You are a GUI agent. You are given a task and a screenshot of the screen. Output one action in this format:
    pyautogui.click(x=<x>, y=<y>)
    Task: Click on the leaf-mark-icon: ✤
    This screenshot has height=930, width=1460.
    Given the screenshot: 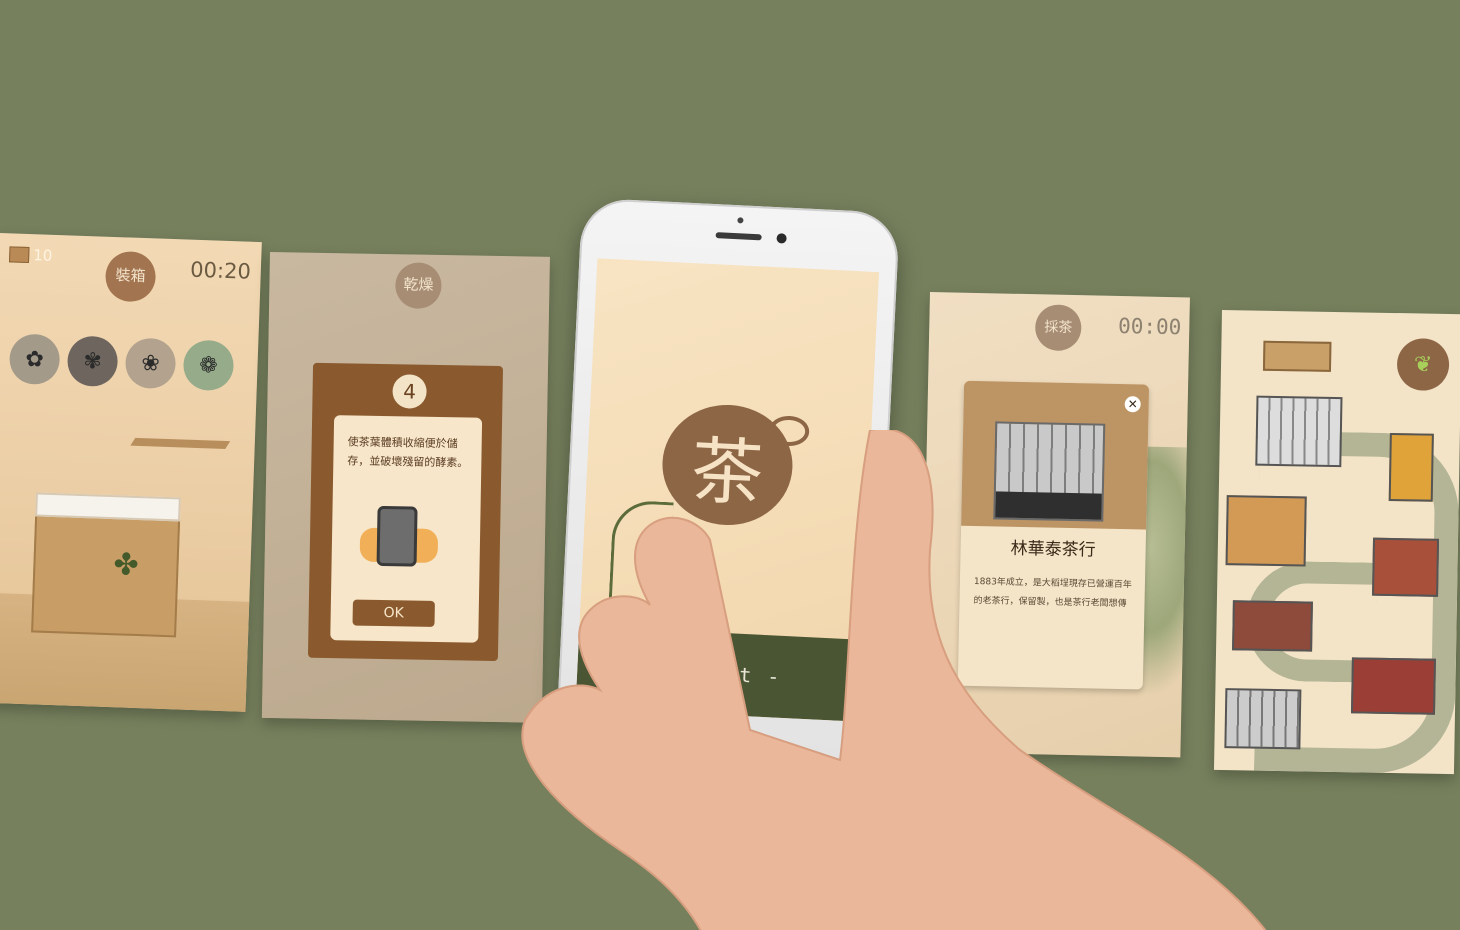 What is the action you would take?
    pyautogui.click(x=126, y=565)
    